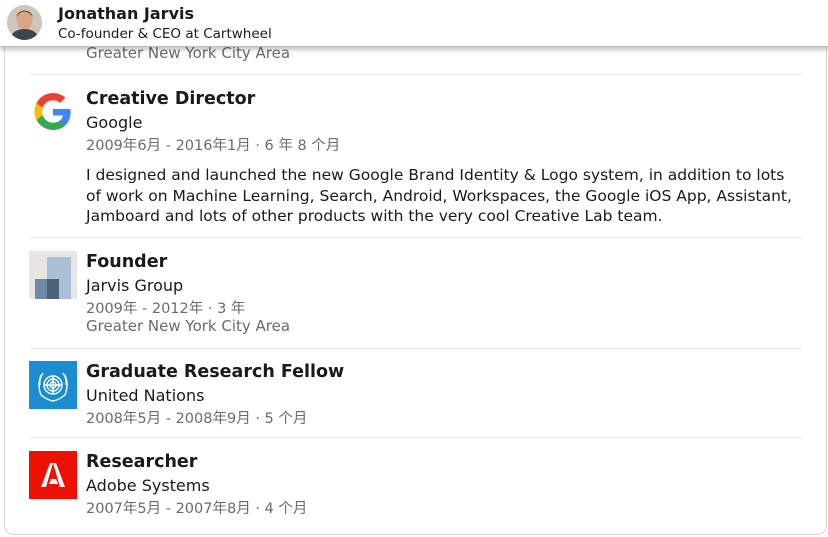  I want to click on profile-headline: Co-founder & CEO at Cartwheel, so click(165, 34).